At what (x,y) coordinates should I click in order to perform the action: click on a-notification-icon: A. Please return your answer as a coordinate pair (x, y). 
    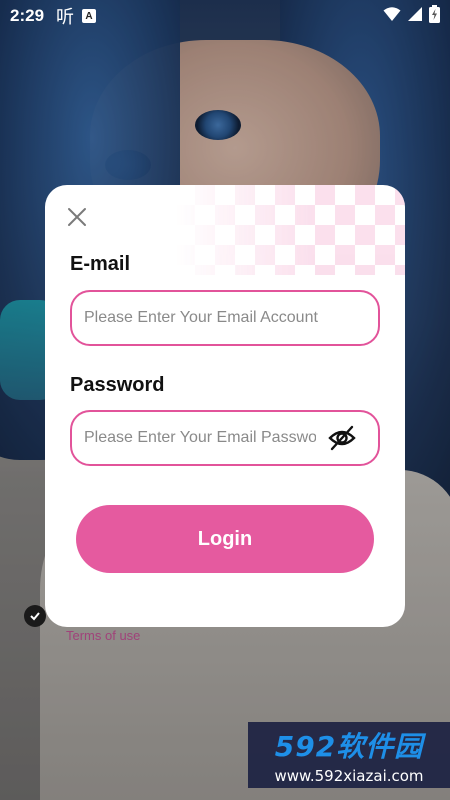
    Looking at the image, I should click on (89, 16).